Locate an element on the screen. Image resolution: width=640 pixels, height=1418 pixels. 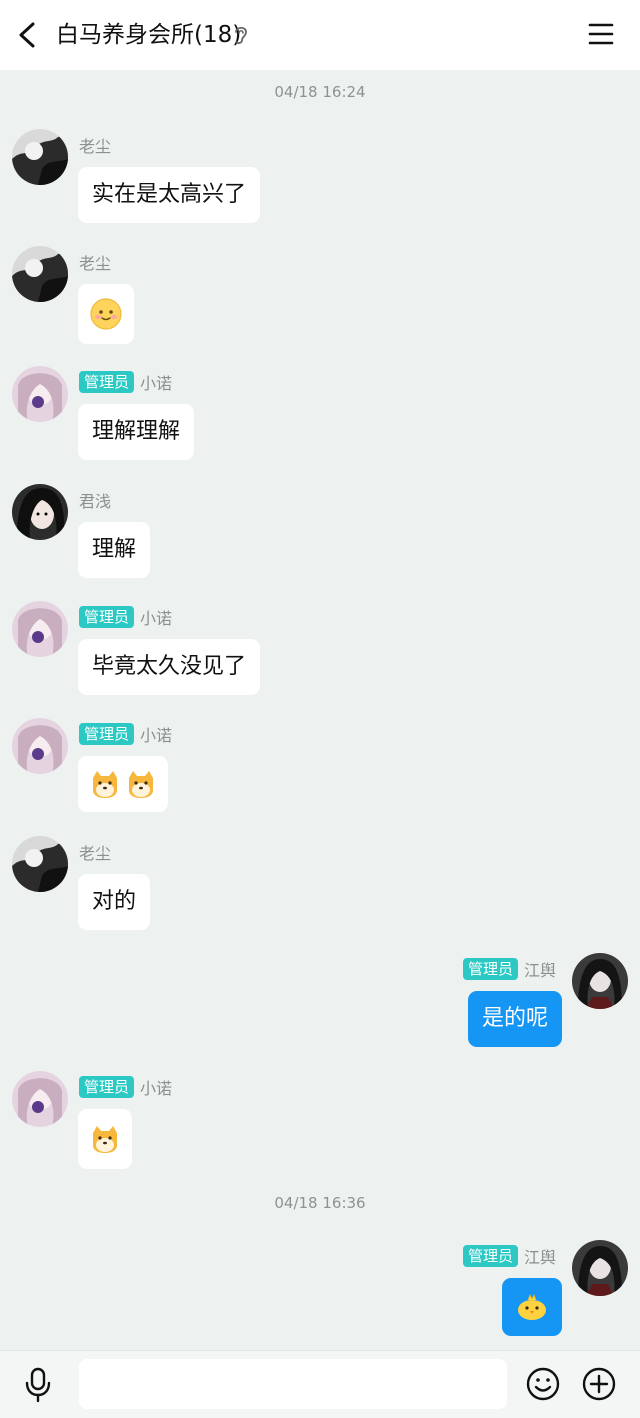
plus-icon is located at coordinates (599, 1384).